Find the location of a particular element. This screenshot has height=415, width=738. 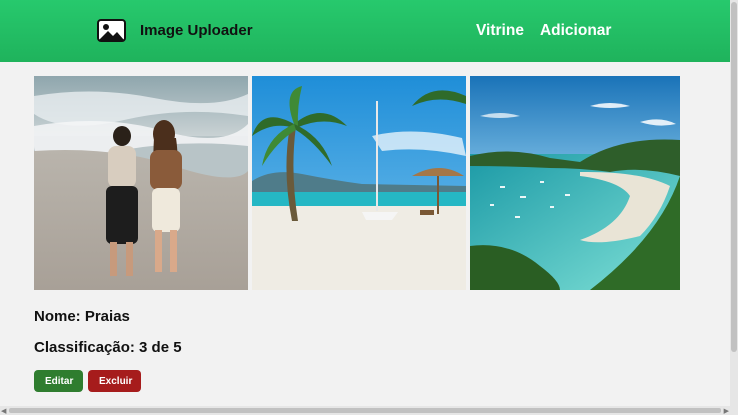

photo-beach-couple is located at coordinates (141, 183).